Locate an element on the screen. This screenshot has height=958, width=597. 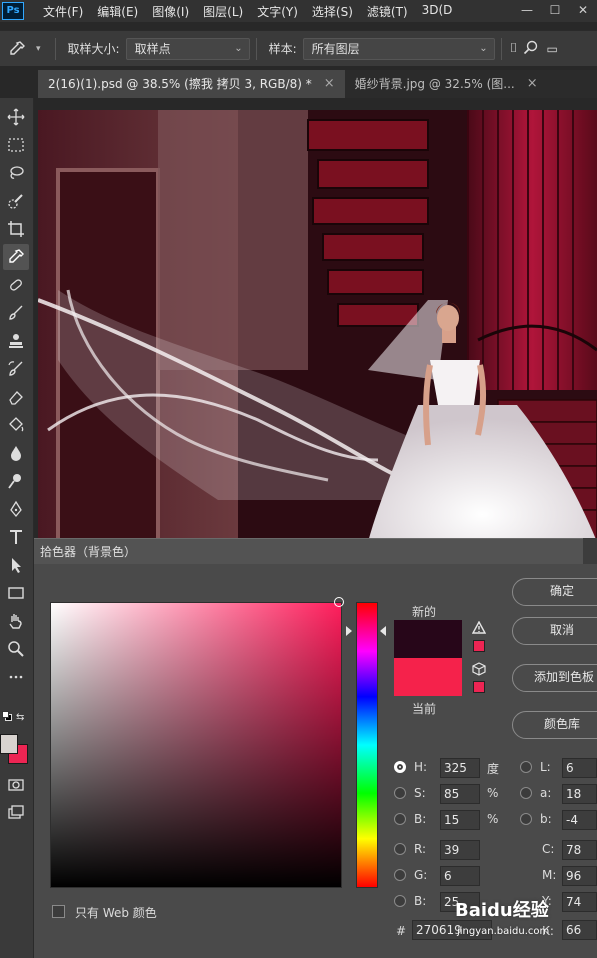
menu-file: 文件(F) is located at coordinates (63, 11).